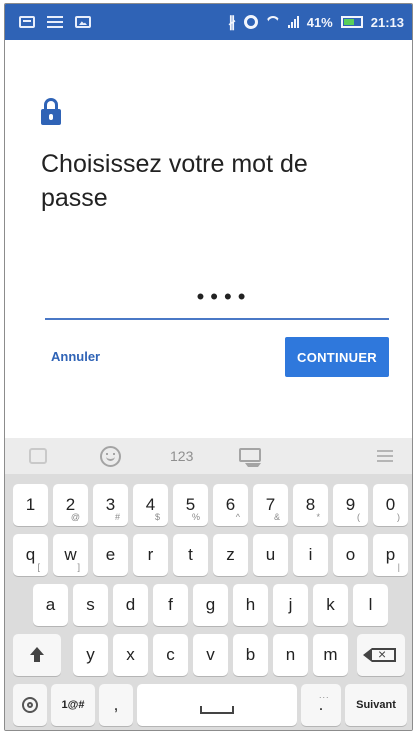 Image resolution: width=417 pixels, height=737 pixels. I want to click on key-g: g, so click(210, 605).